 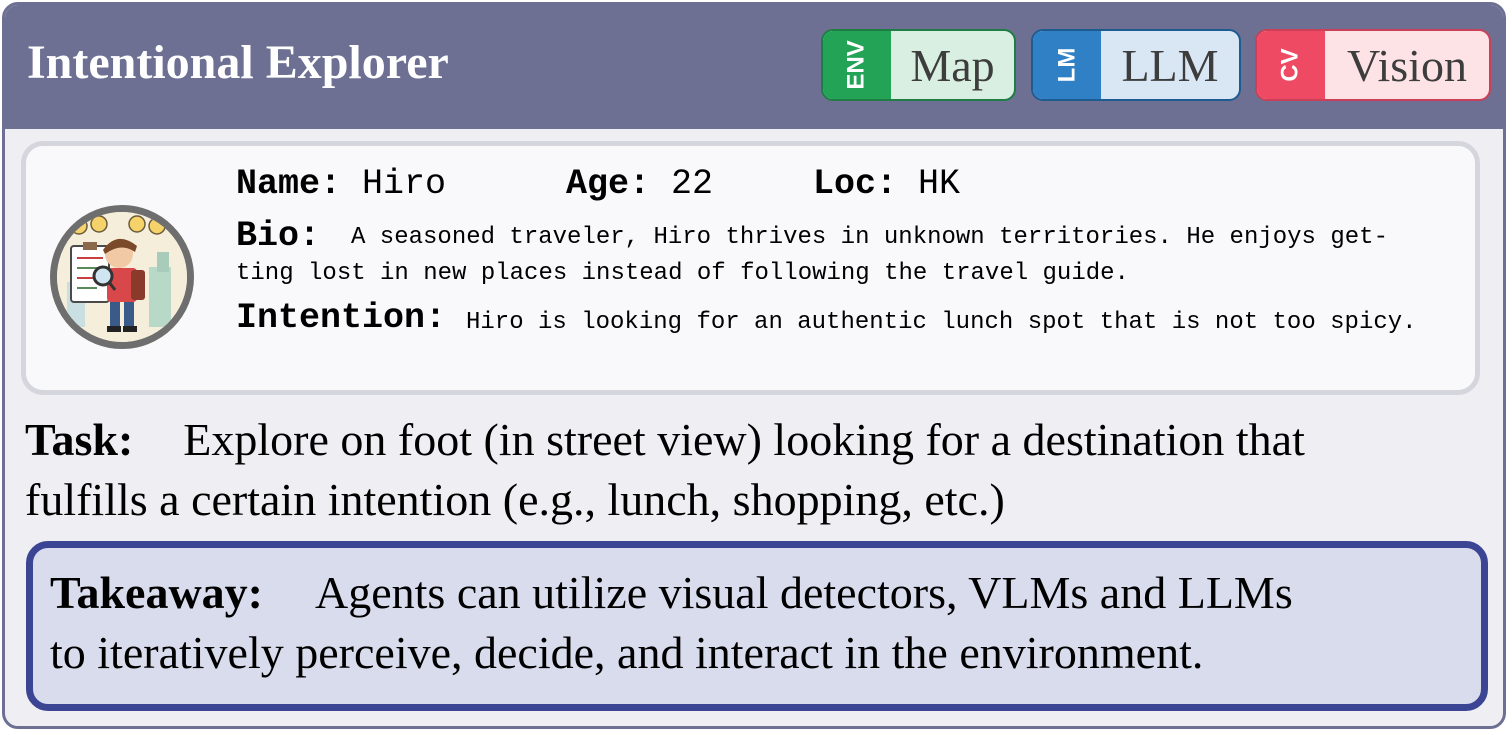 I want to click on loc-label: Loc:, so click(x=855, y=184).